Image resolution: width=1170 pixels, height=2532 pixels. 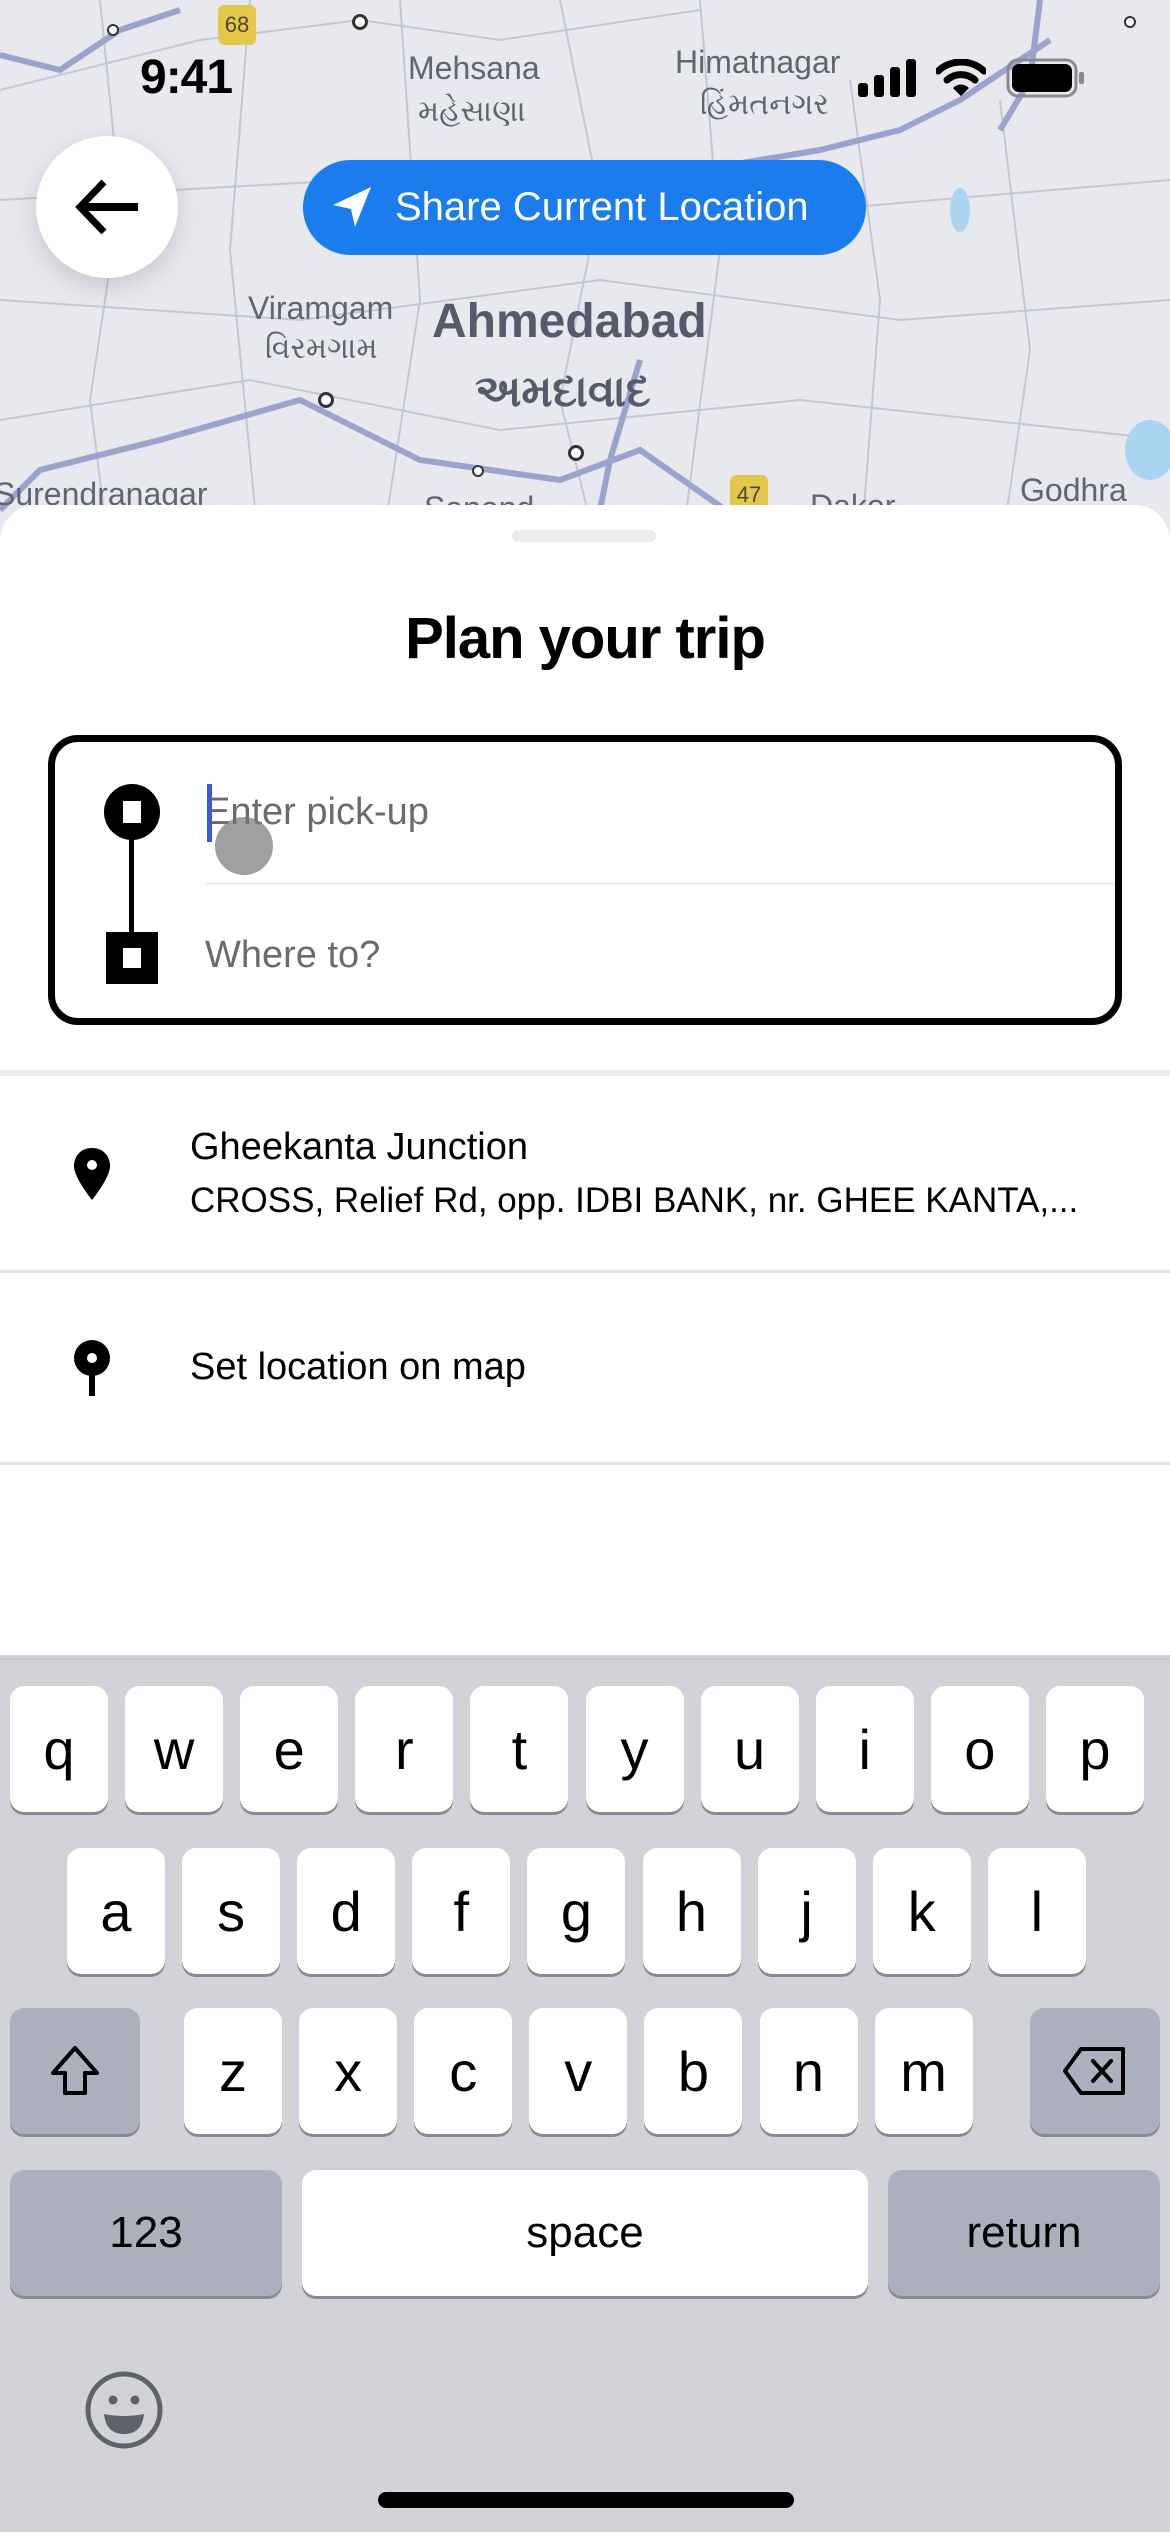 I want to click on sheet-grabber, so click(x=584, y=536).